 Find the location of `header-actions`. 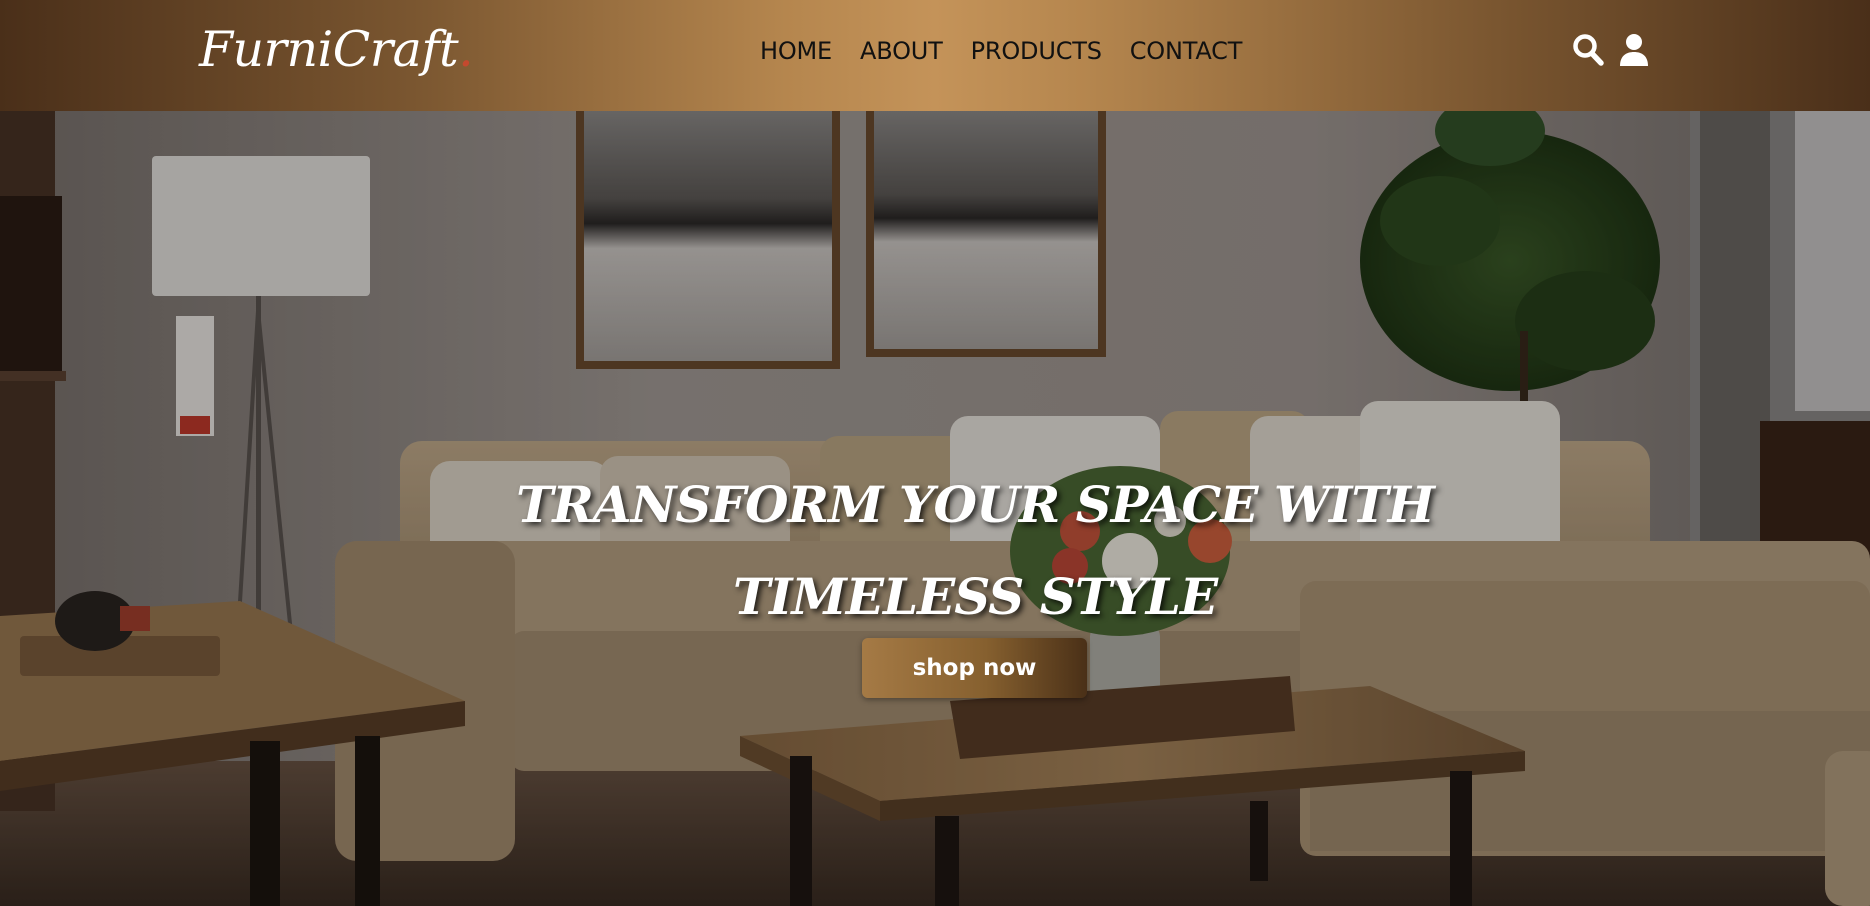

header-actions is located at coordinates (1611, 50).